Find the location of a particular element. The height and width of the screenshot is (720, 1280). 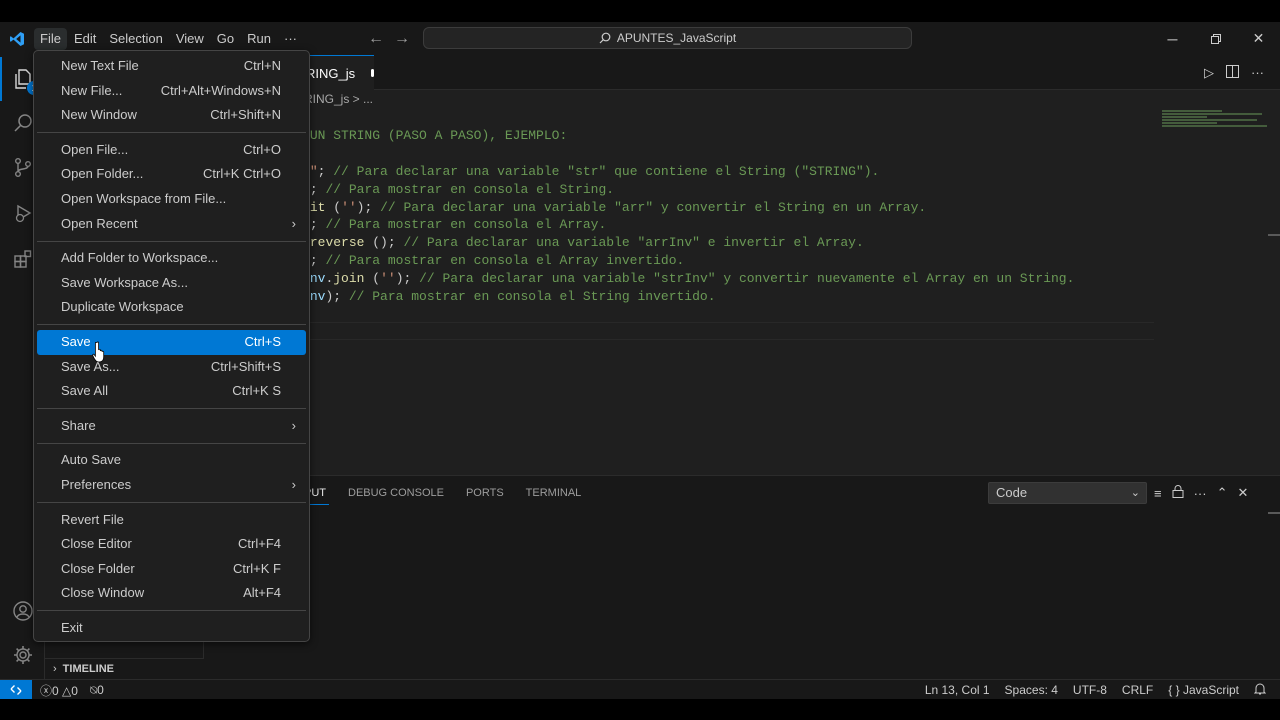

tab-terminal: TERMINAL is located at coordinates (554, 493).